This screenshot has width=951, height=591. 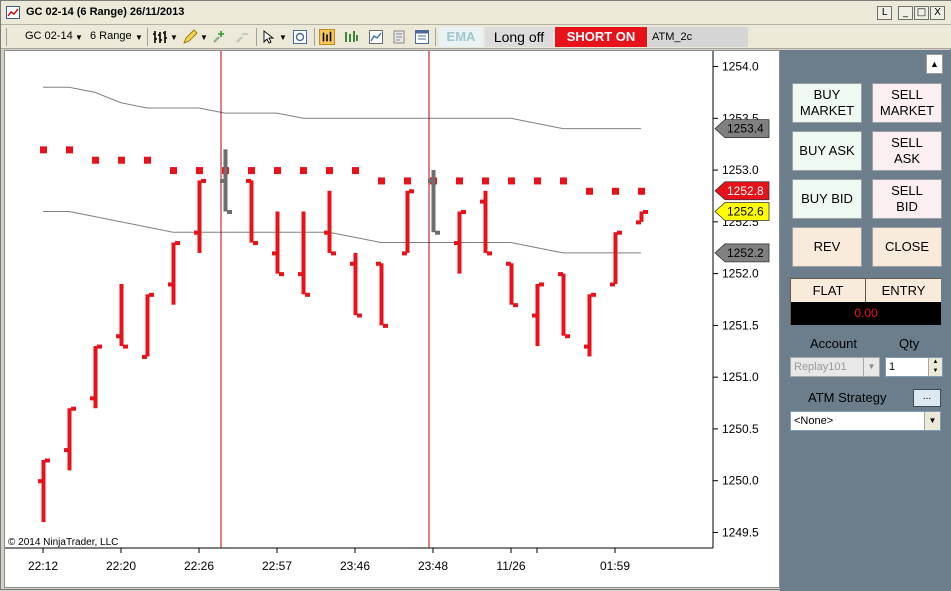 I want to click on atm-strategy-label: ATM Strategy, so click(x=847, y=397).